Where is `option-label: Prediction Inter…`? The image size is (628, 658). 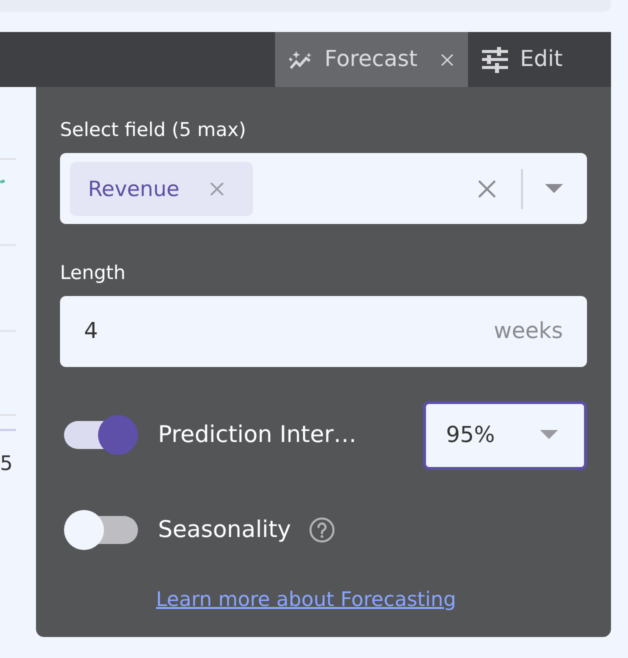 option-label: Prediction Inter… is located at coordinates (257, 435).